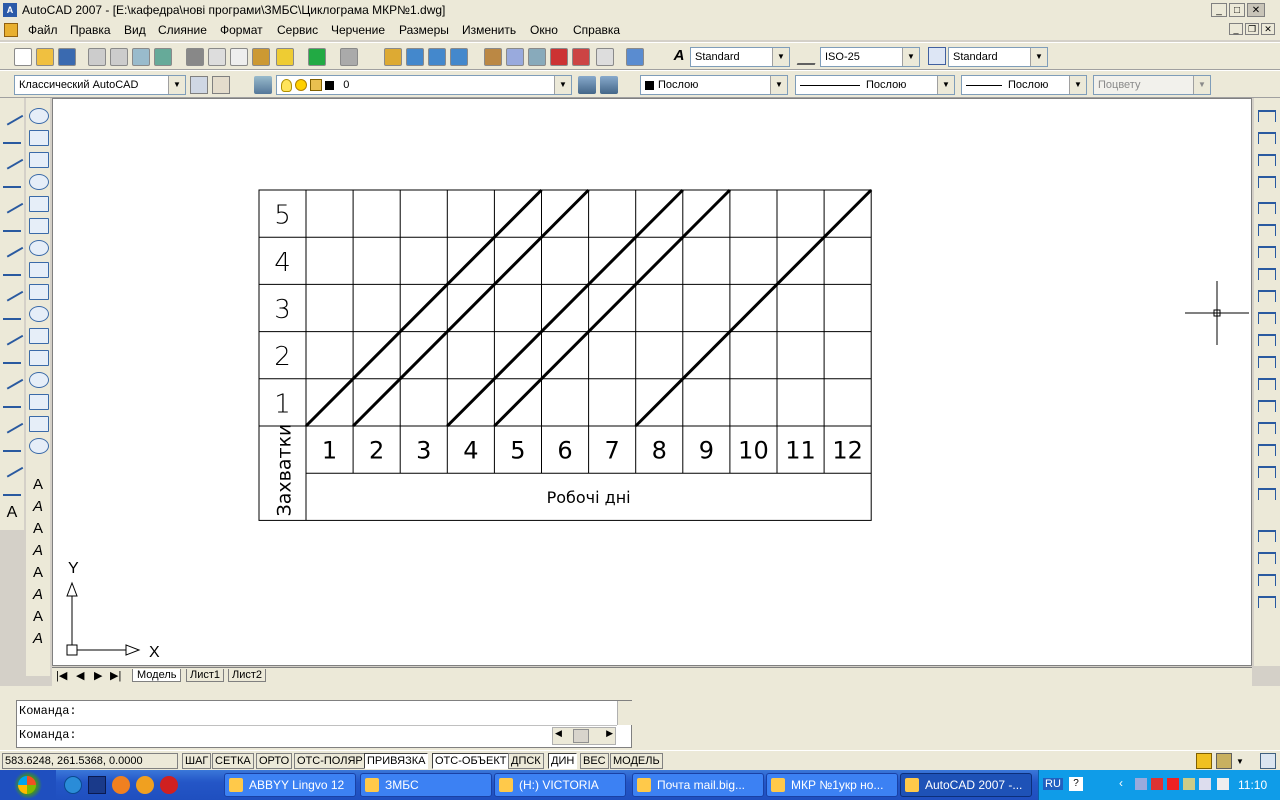 This screenshot has width=1280, height=800. I want to click on tray-expand-icon: ‹, so click(1121, 783).